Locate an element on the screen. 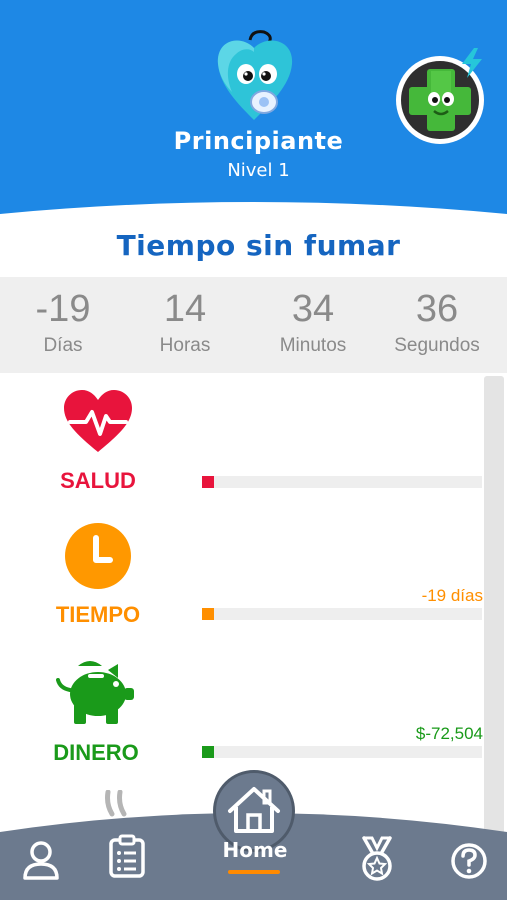  smoke-free-timer: -19 Días 14 Horas 34 Minutos 36 Segundos is located at coordinates (253, 325).